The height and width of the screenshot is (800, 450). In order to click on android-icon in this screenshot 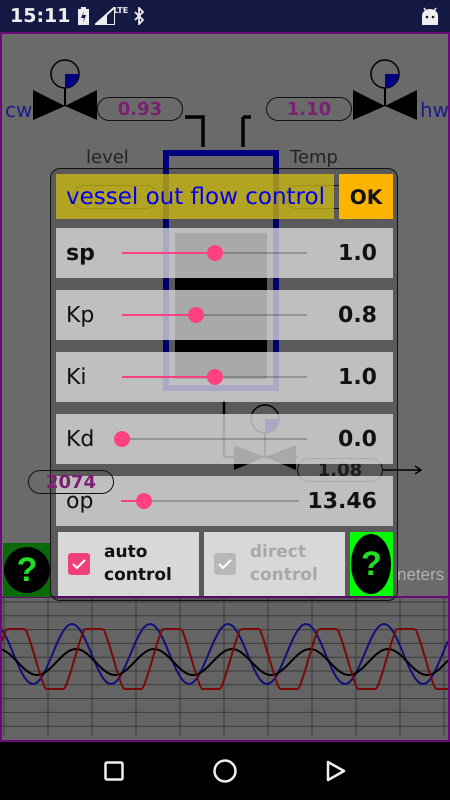, I will do `click(430, 16)`.